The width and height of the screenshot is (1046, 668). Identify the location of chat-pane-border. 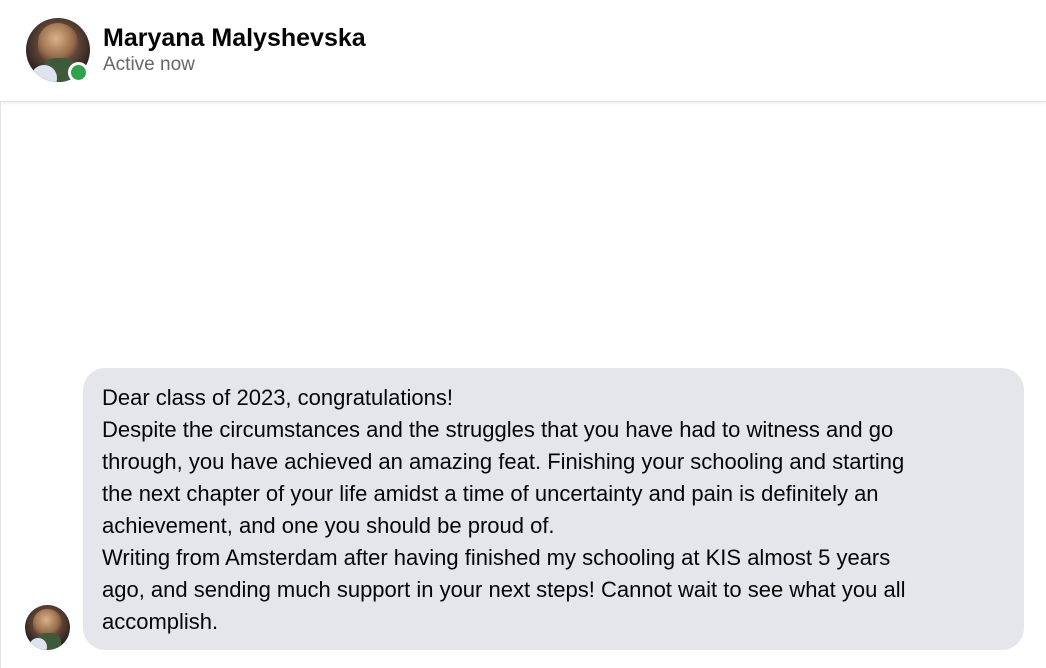
(0, 385).